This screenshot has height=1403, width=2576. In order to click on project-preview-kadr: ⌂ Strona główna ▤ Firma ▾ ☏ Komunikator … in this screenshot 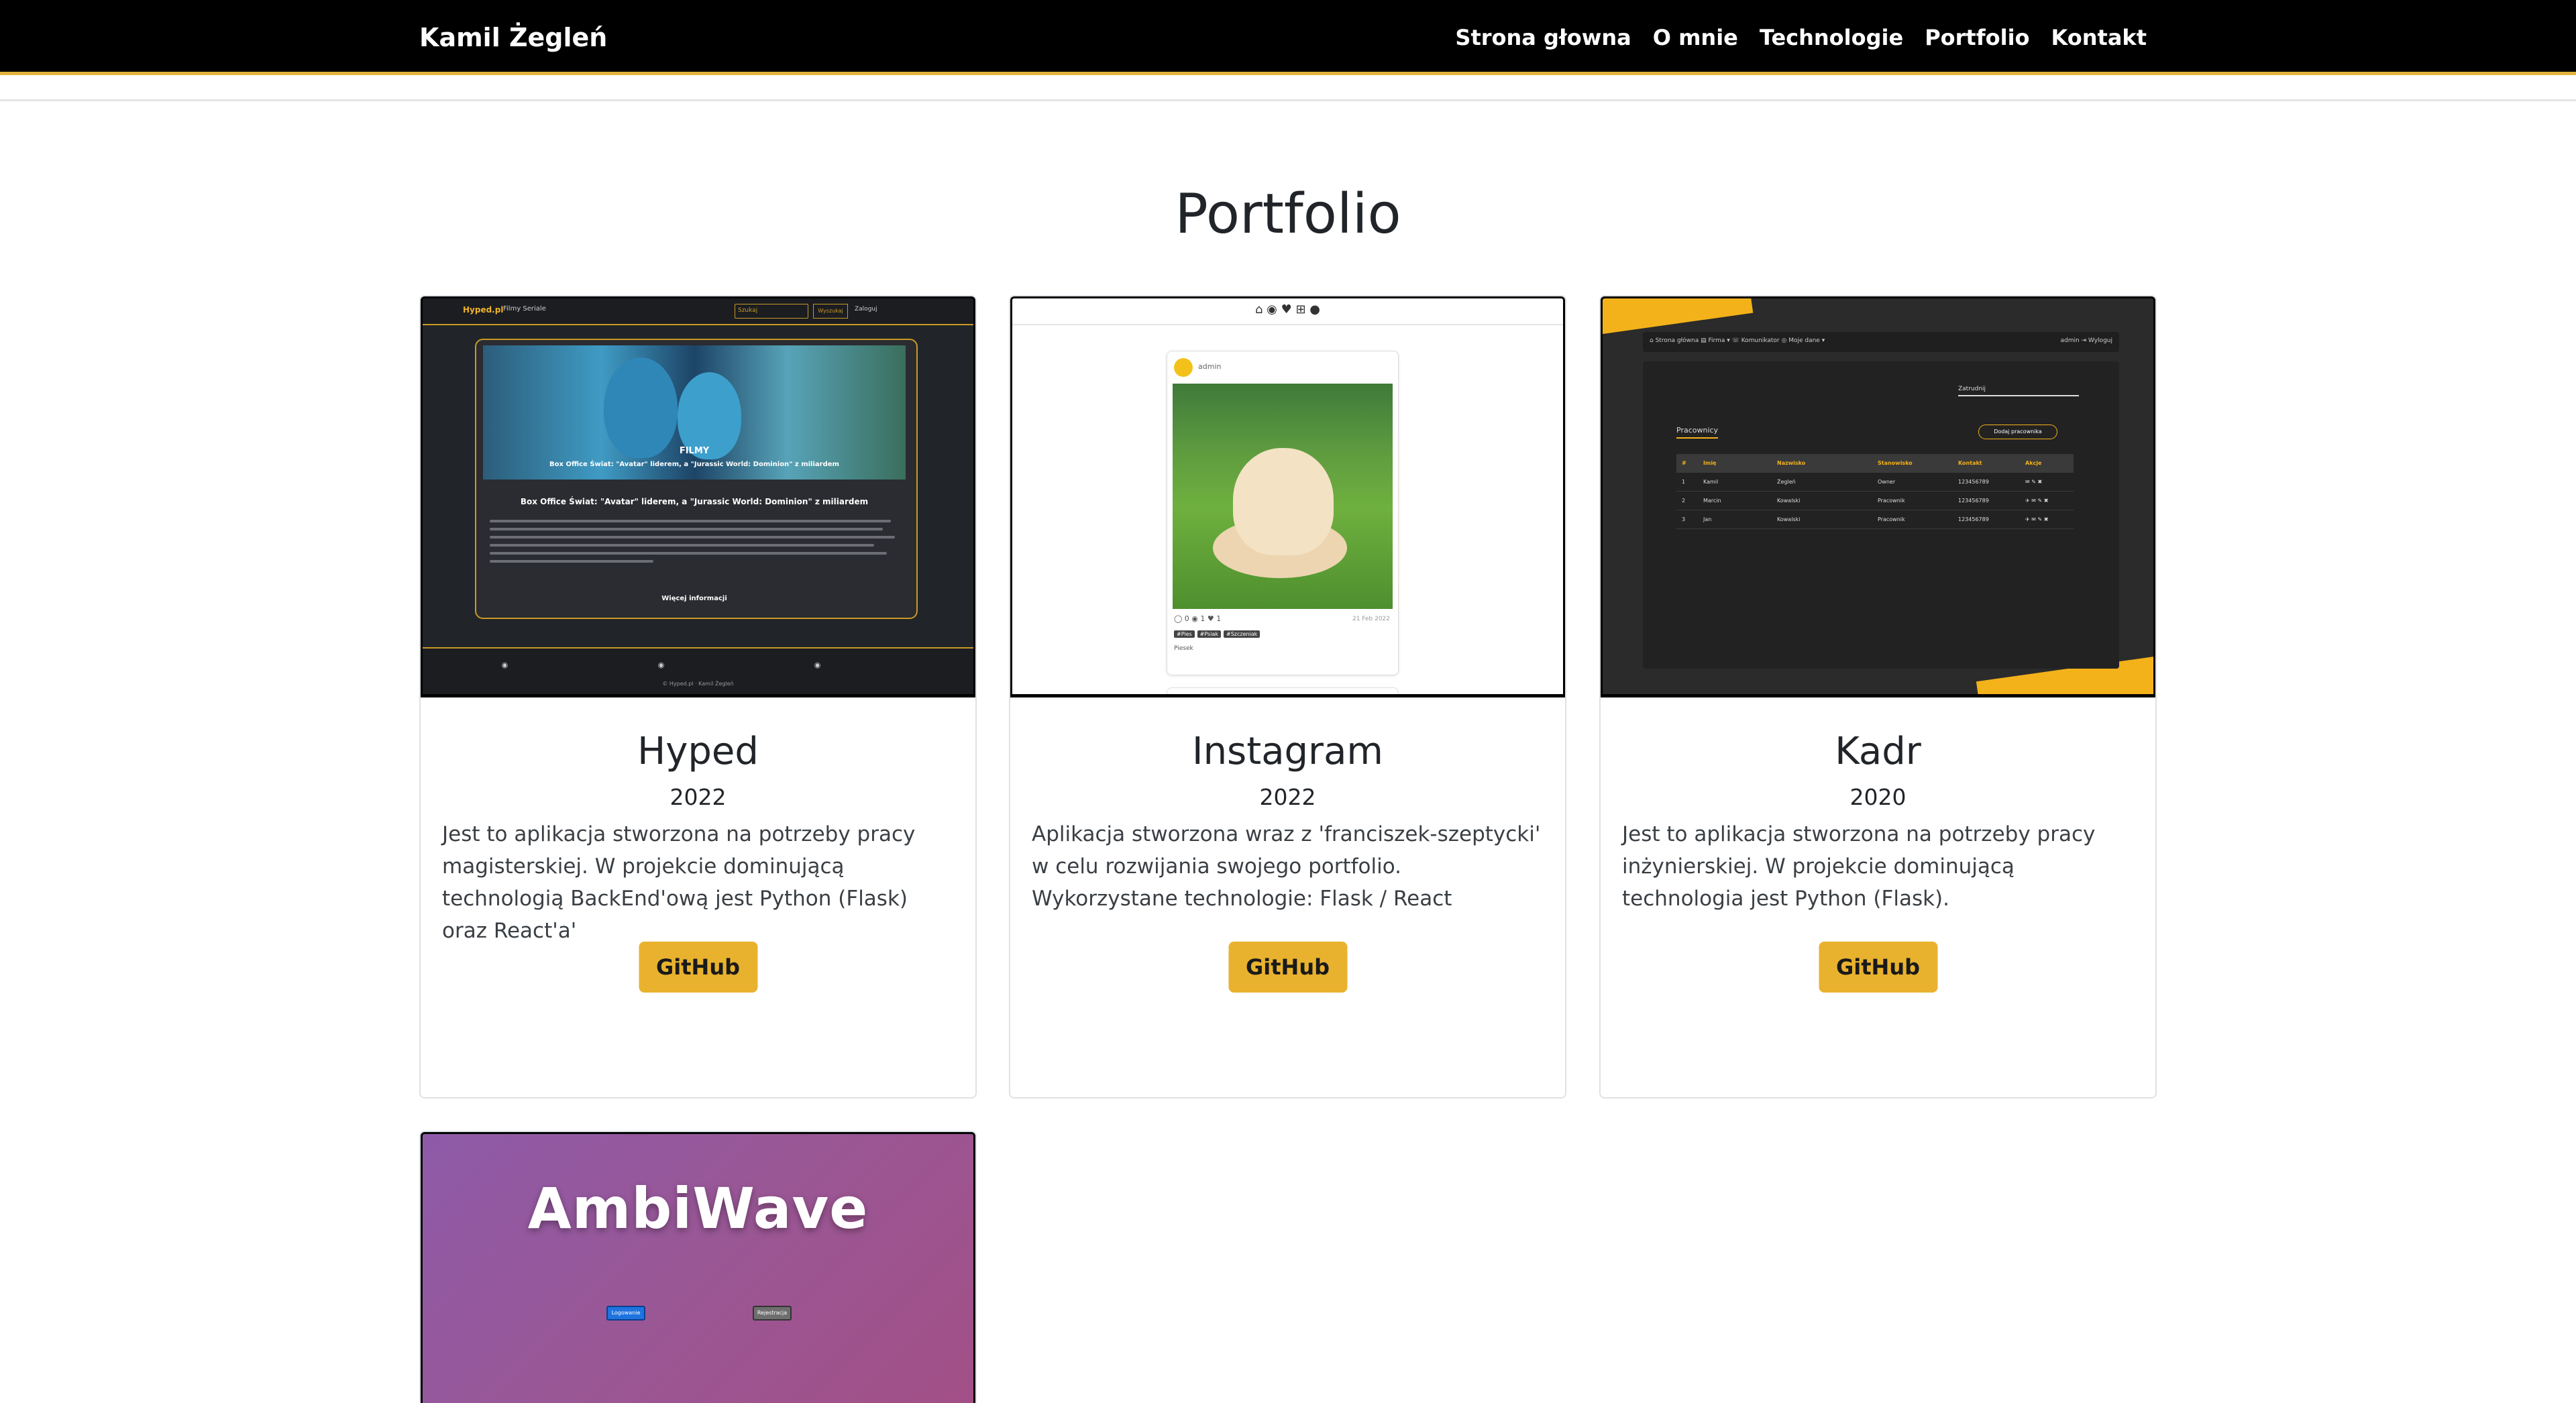, I will do `click(1878, 497)`.